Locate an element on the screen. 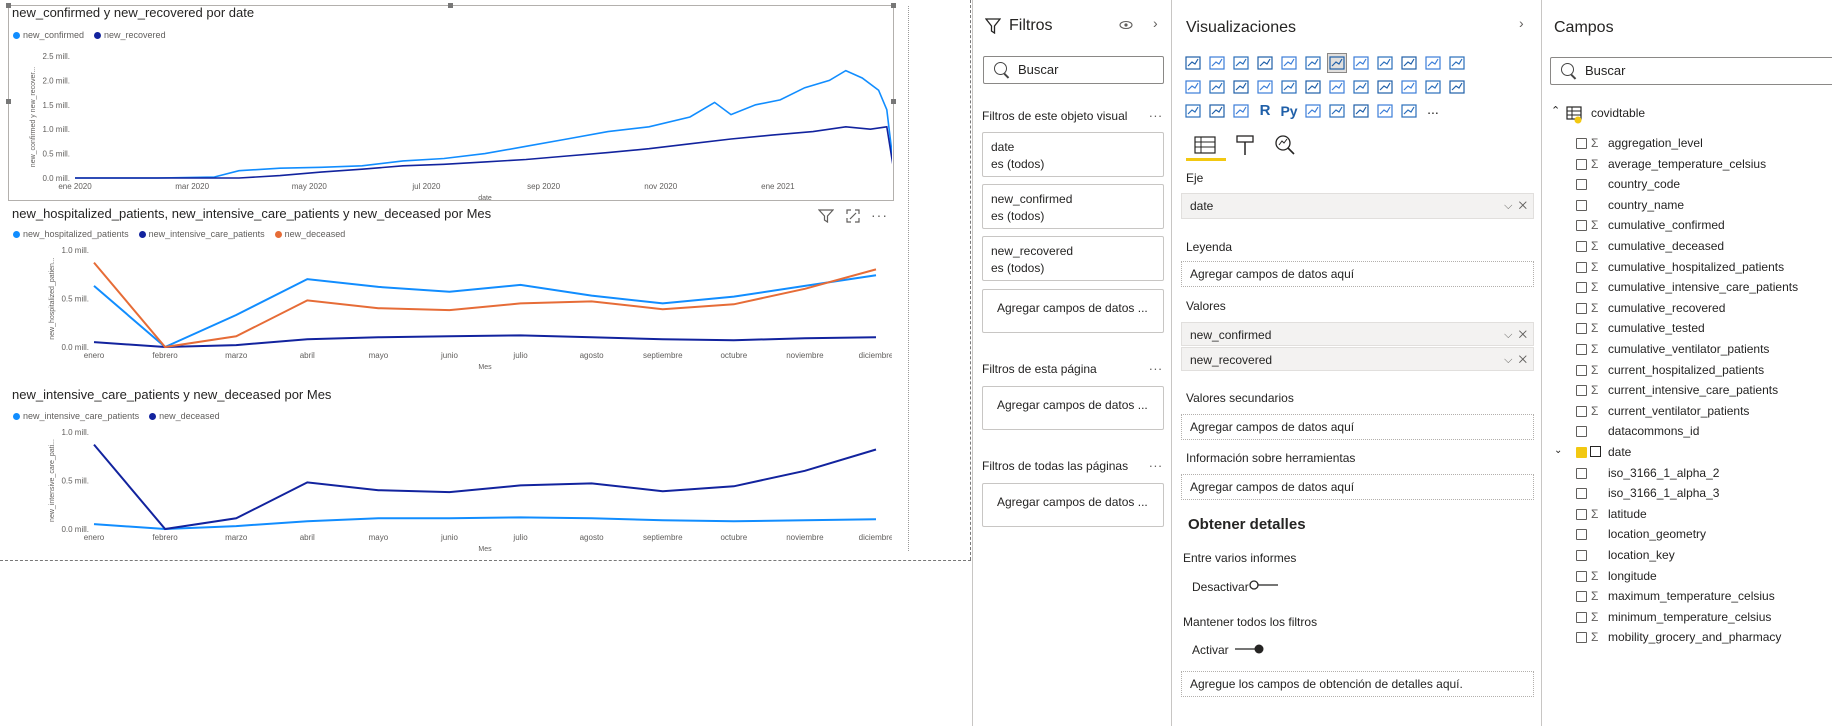 Image resolution: width=1832 pixels, height=726 pixels. gauge-icon is located at coordinates (1385, 87).